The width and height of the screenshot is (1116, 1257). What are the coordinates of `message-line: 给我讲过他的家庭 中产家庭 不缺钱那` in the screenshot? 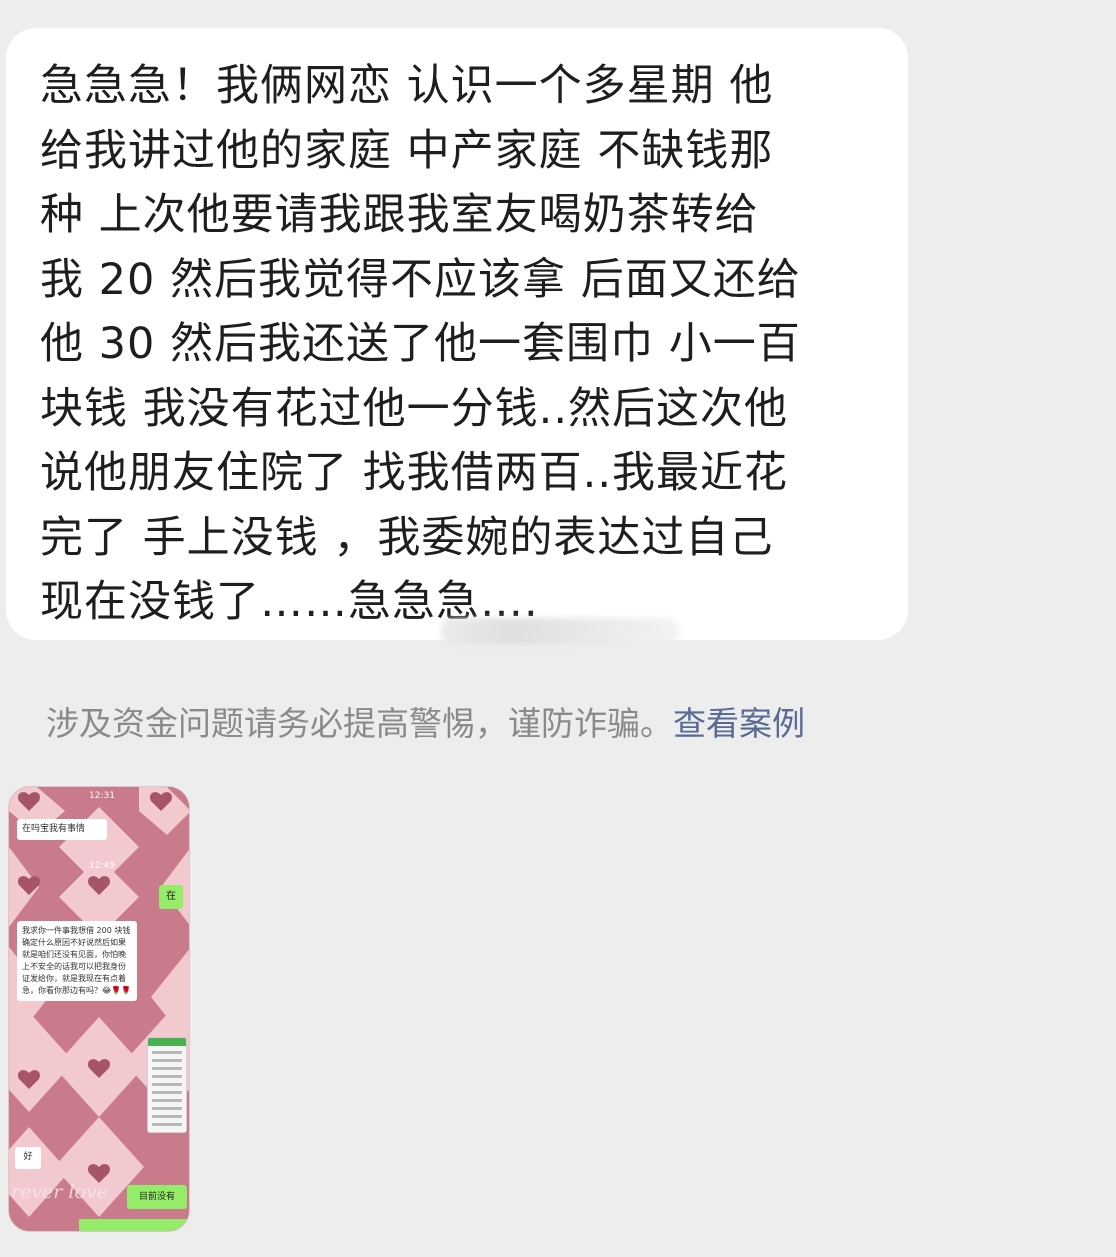 It's located at (407, 150).